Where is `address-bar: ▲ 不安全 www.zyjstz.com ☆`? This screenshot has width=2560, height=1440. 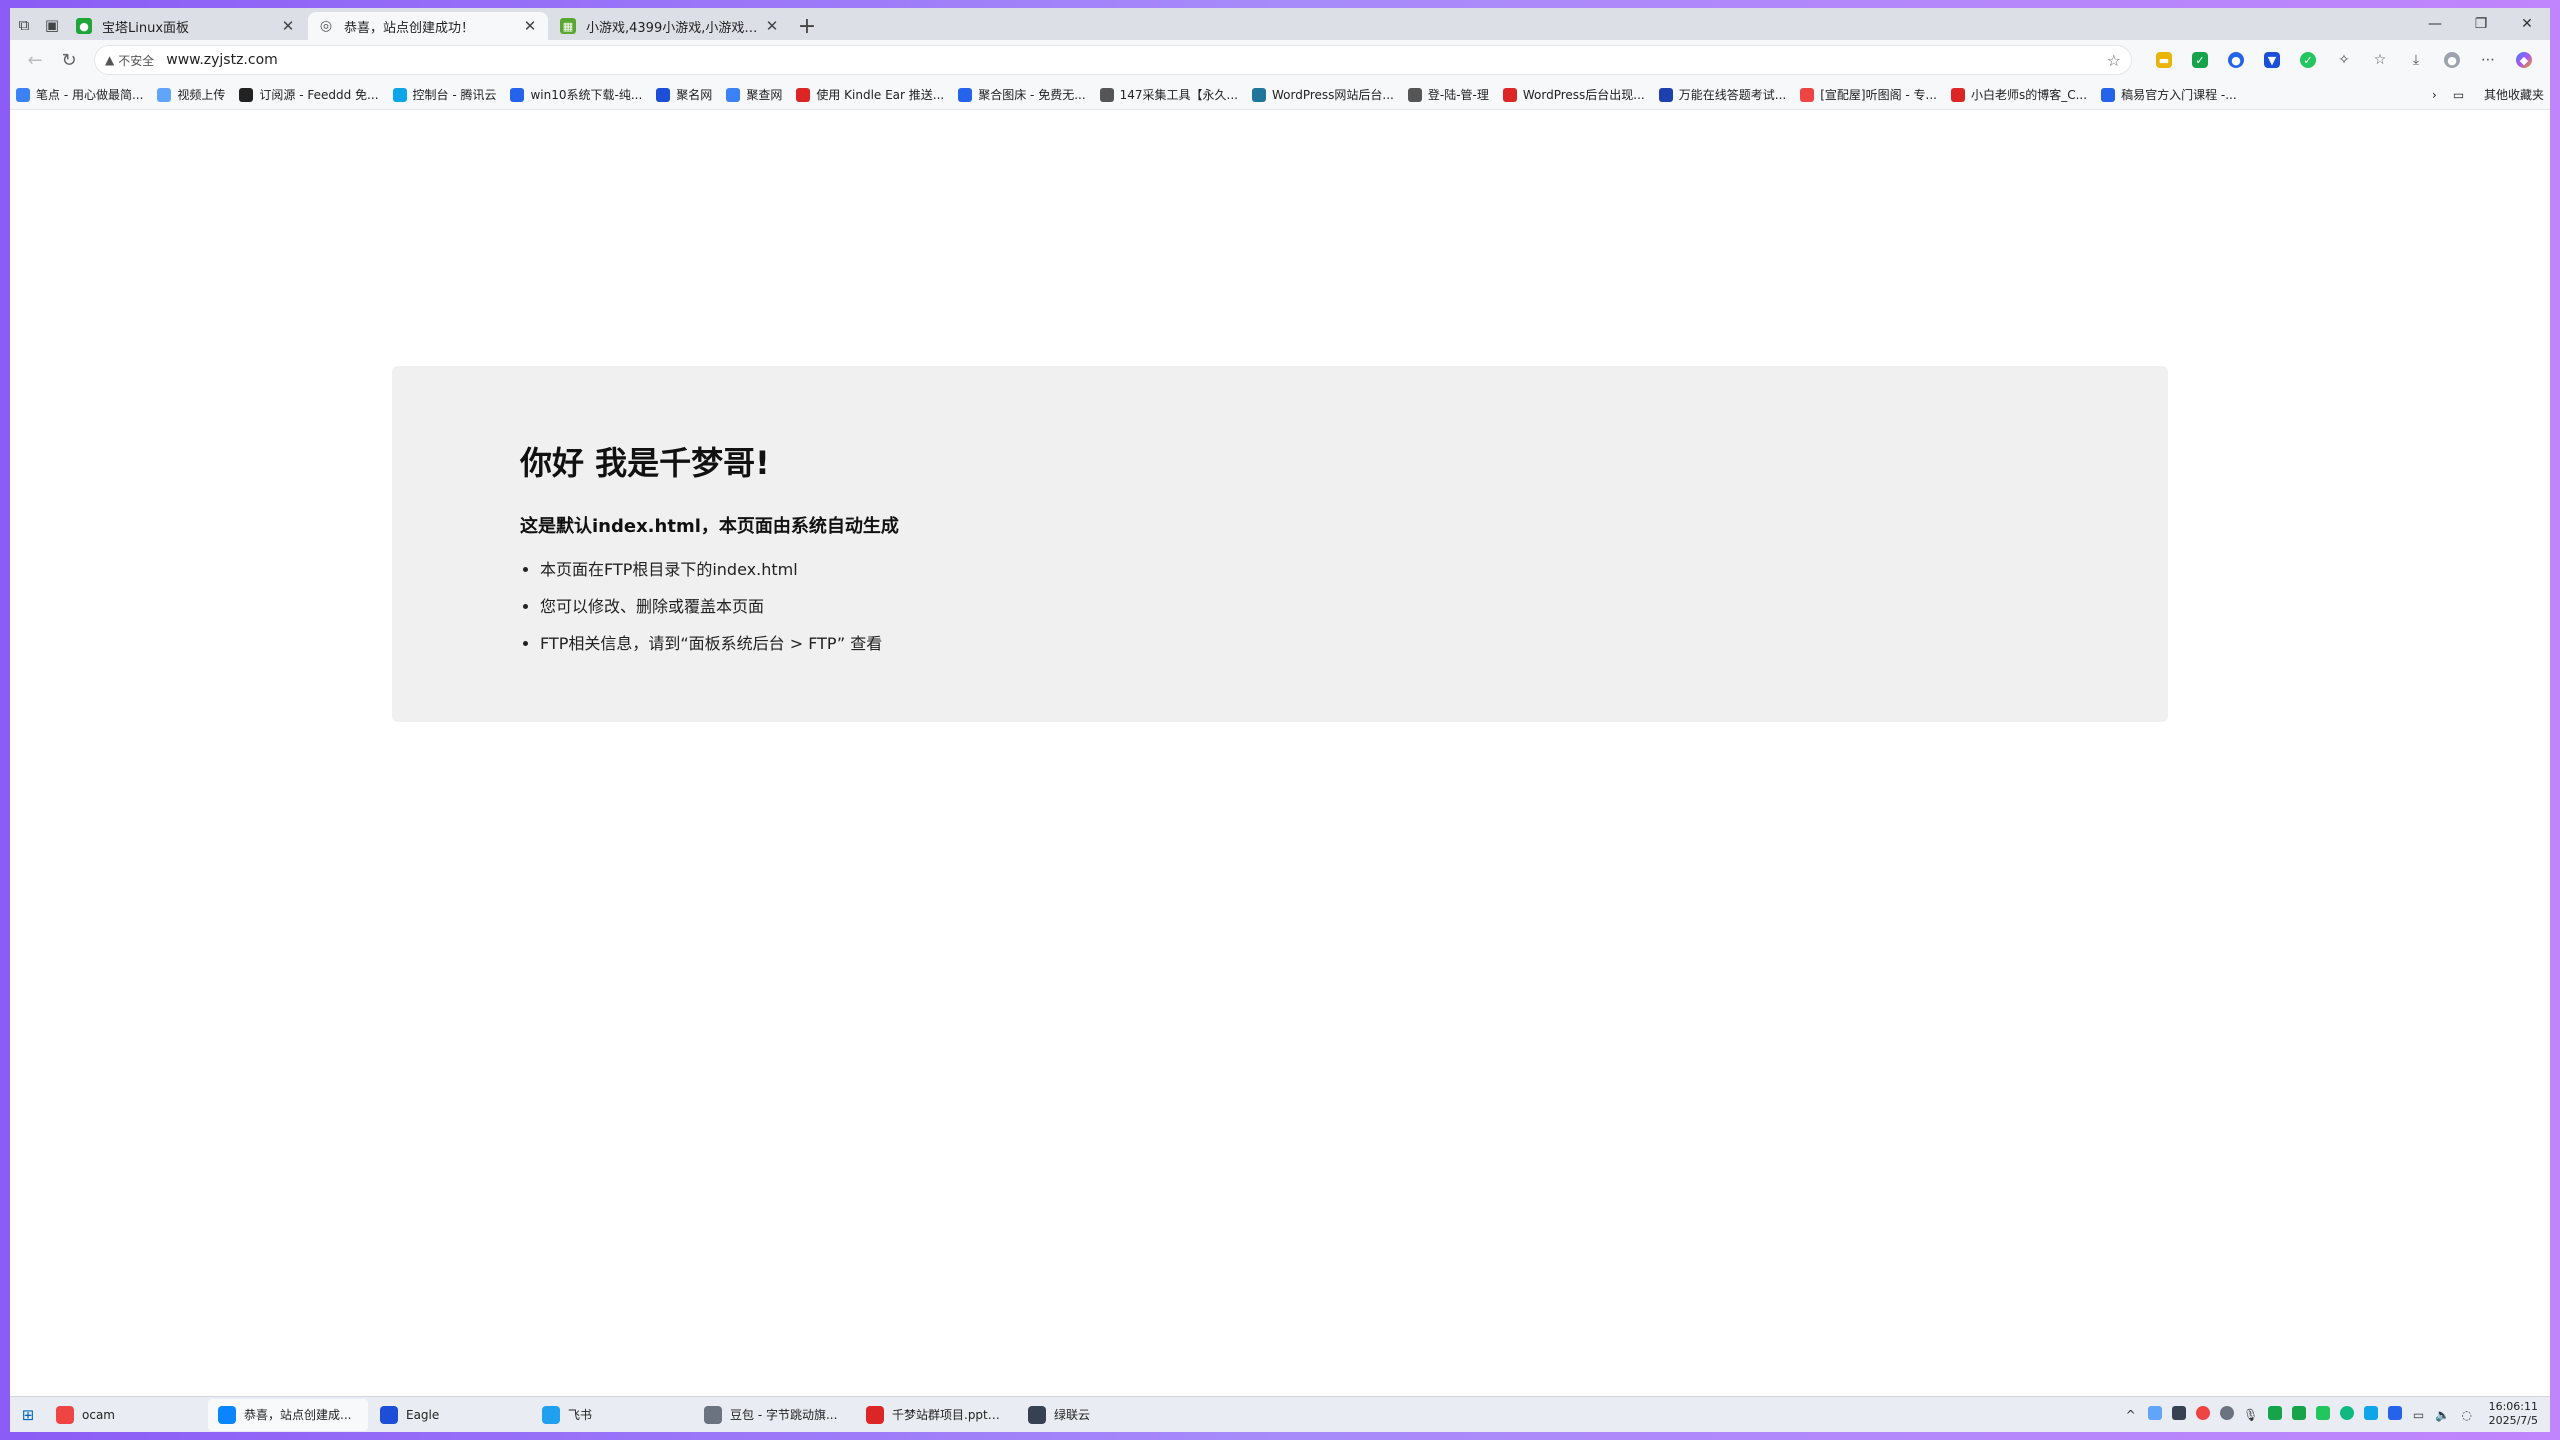 address-bar: ▲ 不安全 www.zyjstz.com ☆ is located at coordinates (1113, 60).